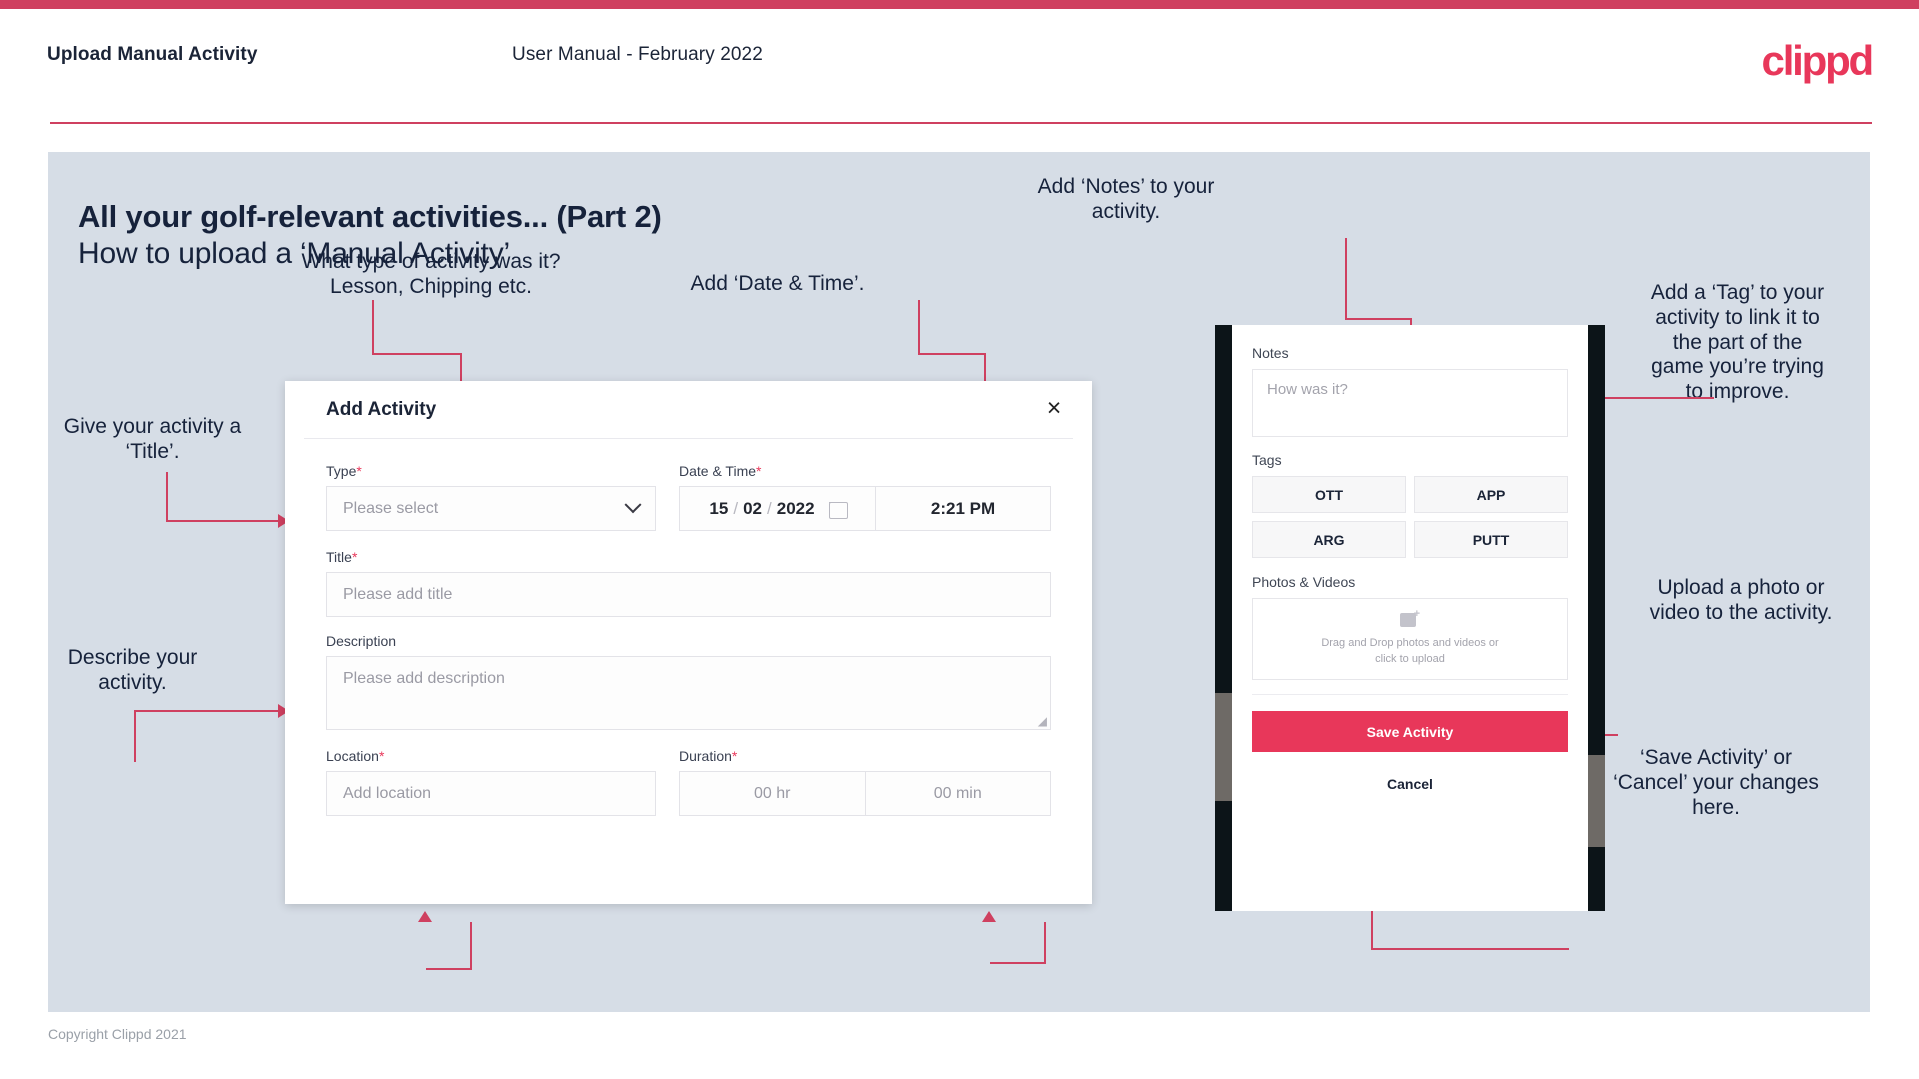 This screenshot has width=1919, height=1079. Describe the element at coordinates (958, 793) in the screenshot. I see `duration-minutes-input: 00 min` at that location.